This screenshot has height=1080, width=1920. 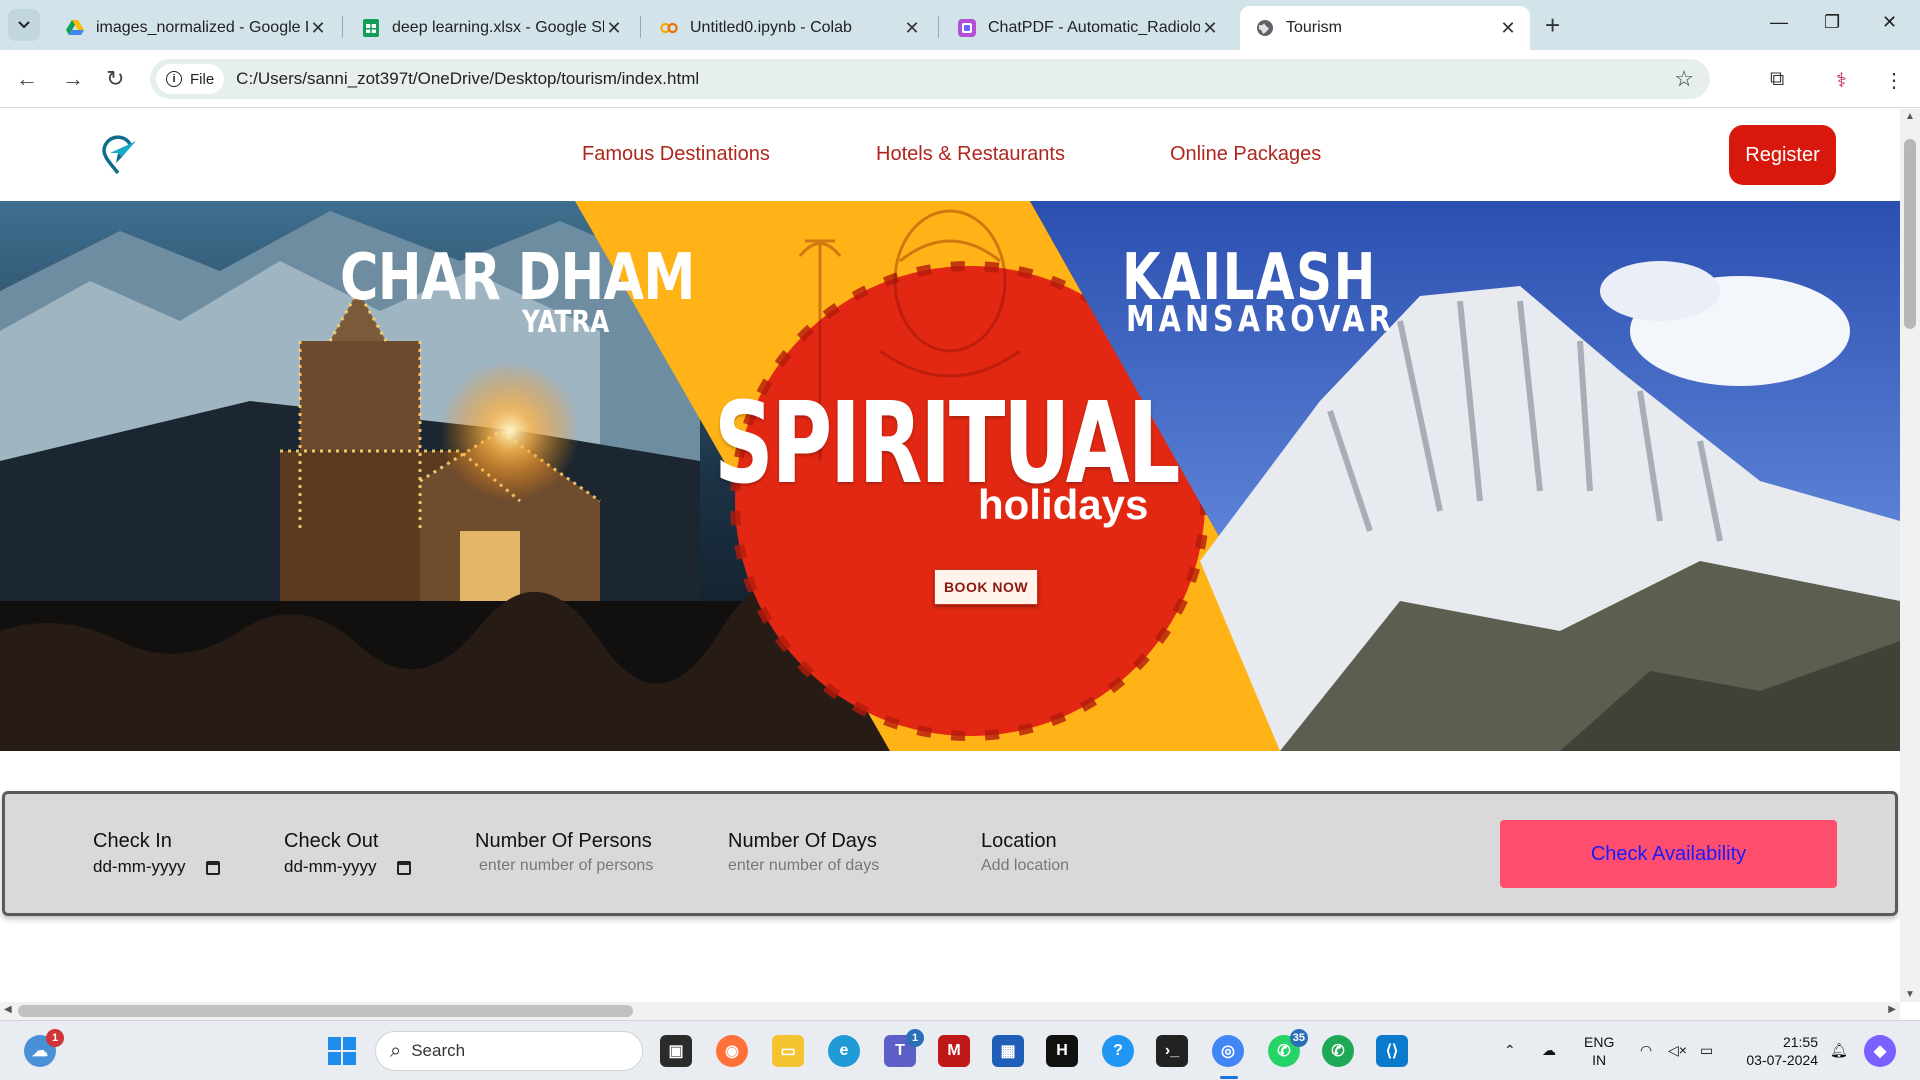 I want to click on teams-icon: T1, so click(x=904, y=1048).